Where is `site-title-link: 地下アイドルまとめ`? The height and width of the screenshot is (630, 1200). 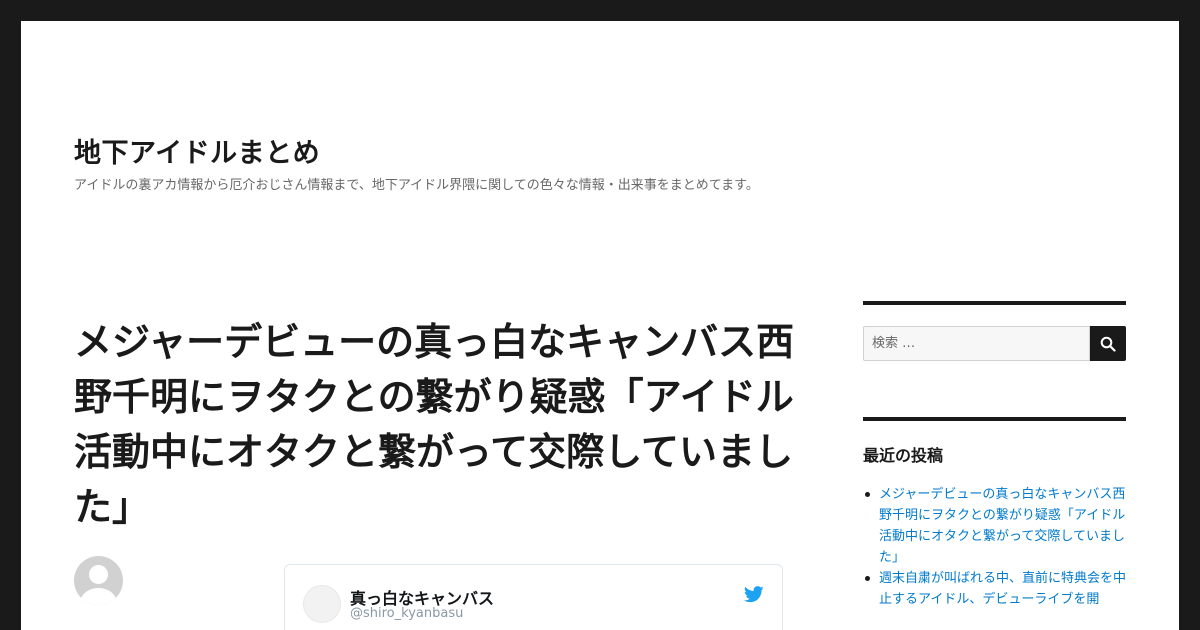
site-title-link: 地下アイドルまとめ is located at coordinates (197, 150).